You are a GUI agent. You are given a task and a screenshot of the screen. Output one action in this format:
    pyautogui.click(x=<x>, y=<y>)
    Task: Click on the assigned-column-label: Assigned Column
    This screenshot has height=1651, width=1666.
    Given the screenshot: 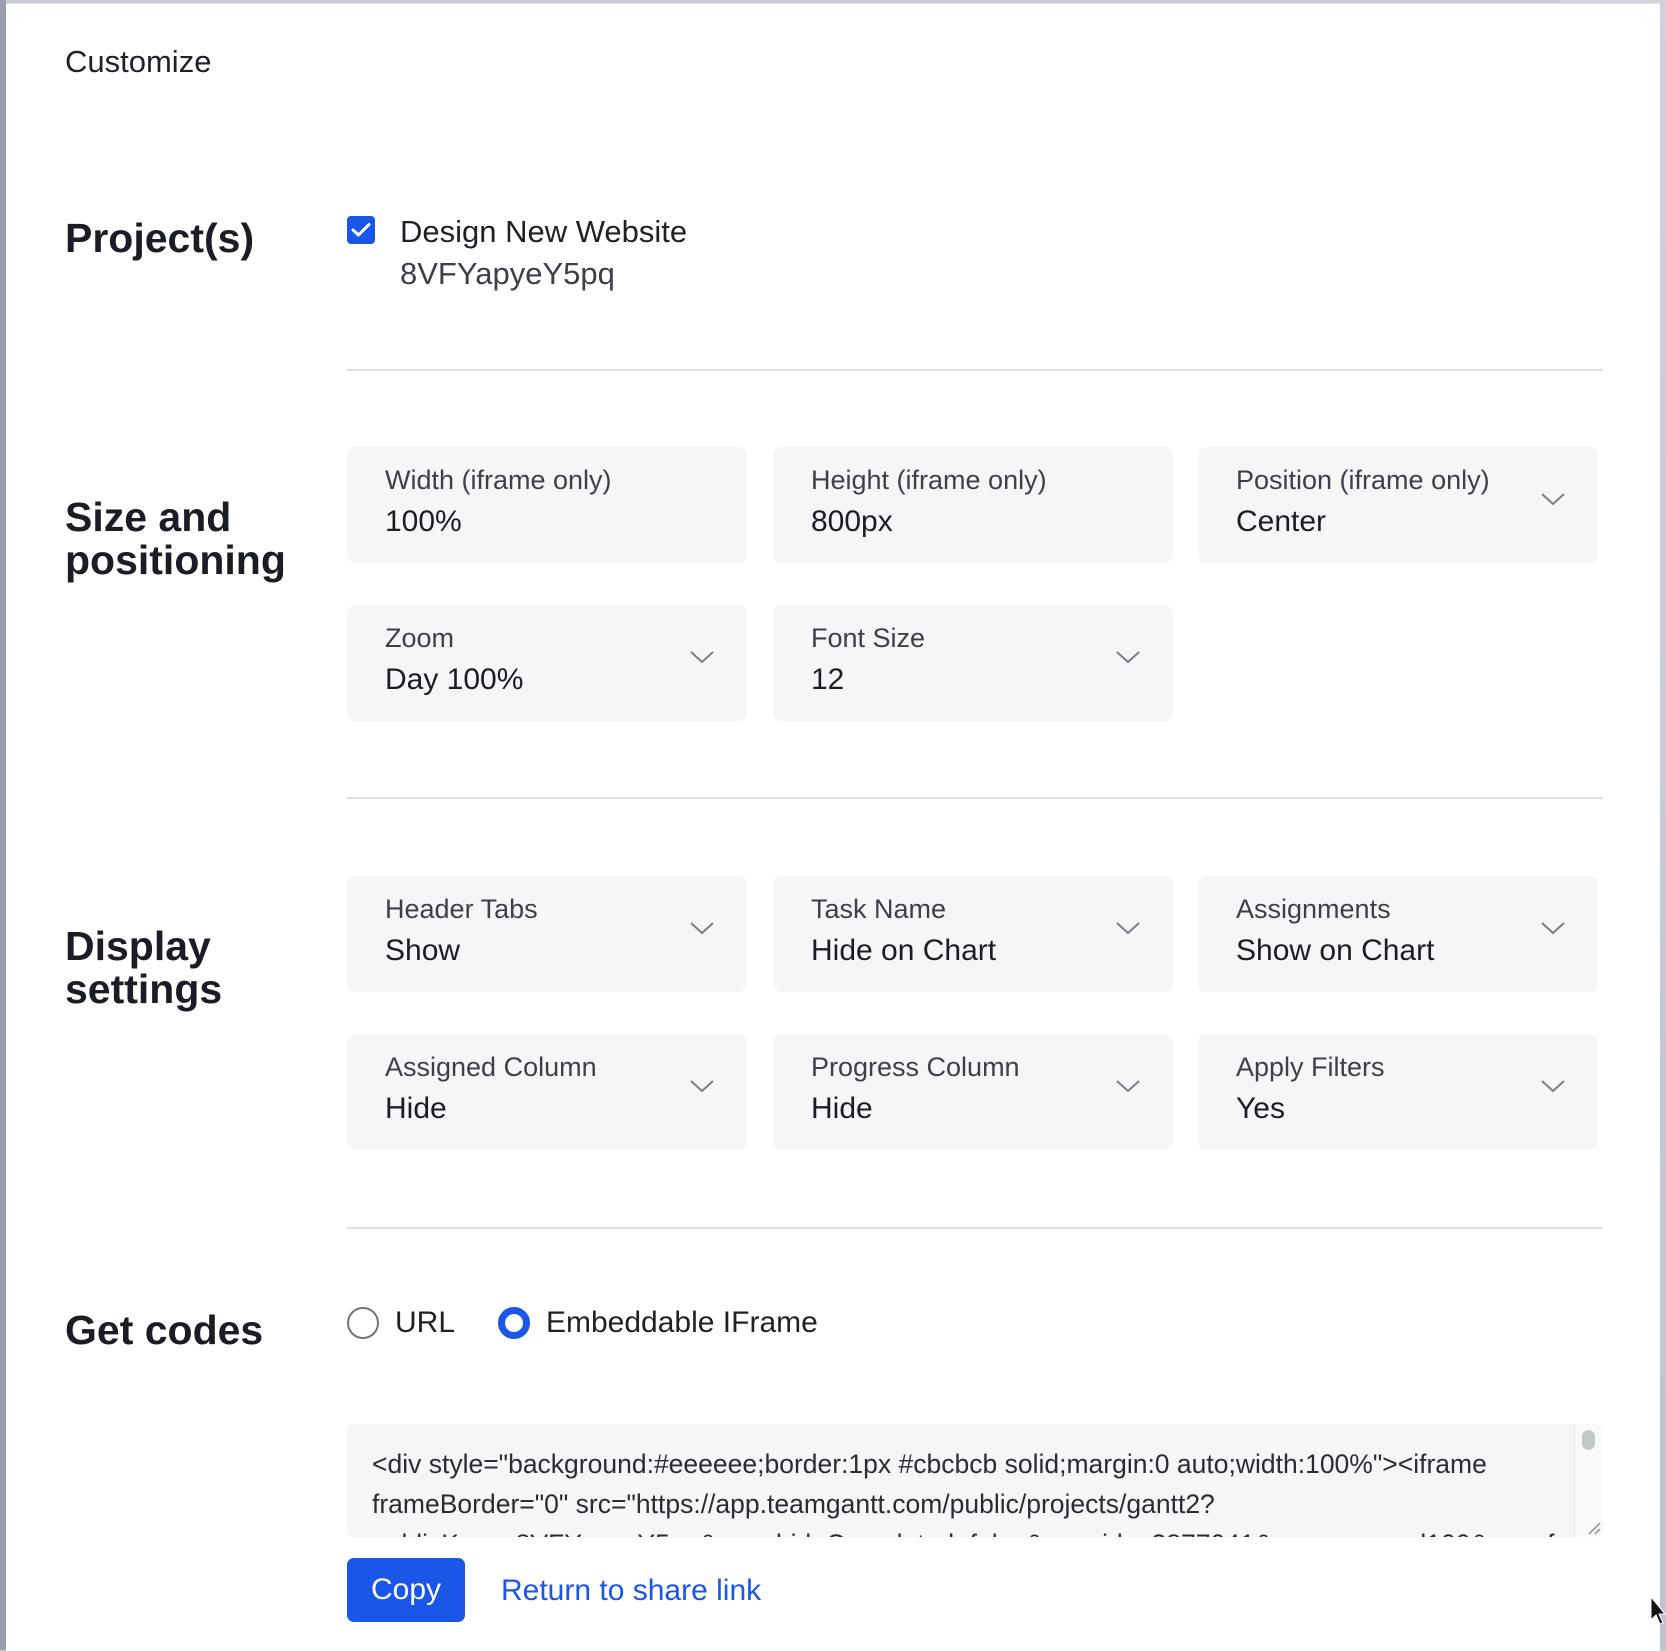 What is the action you would take?
    pyautogui.click(x=491, y=1067)
    